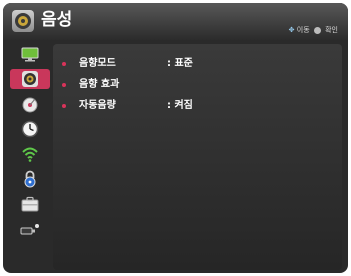  Describe the element at coordinates (97, 105) in the screenshot. I see `menu-item-label: 자동음량` at that location.